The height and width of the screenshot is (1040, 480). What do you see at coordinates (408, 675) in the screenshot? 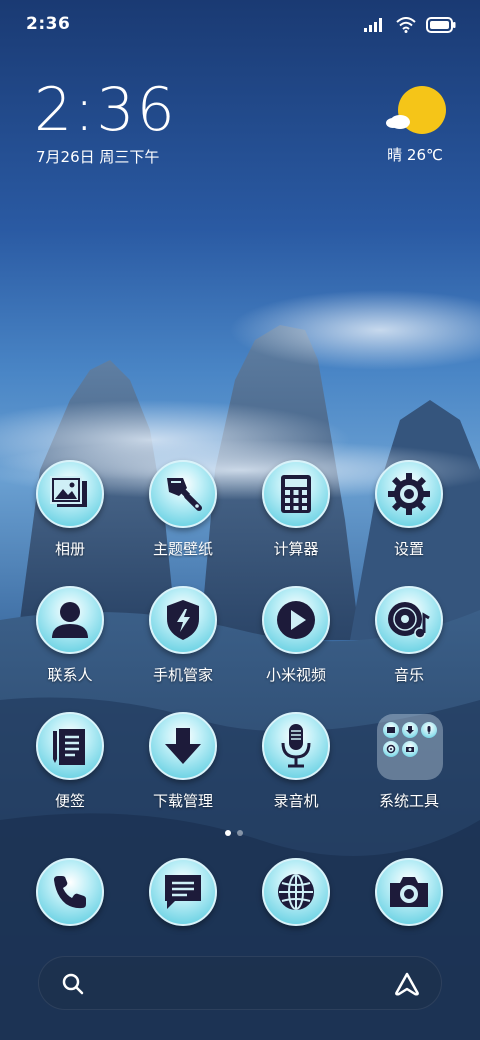
I see `app-label: 音乐` at bounding box center [408, 675].